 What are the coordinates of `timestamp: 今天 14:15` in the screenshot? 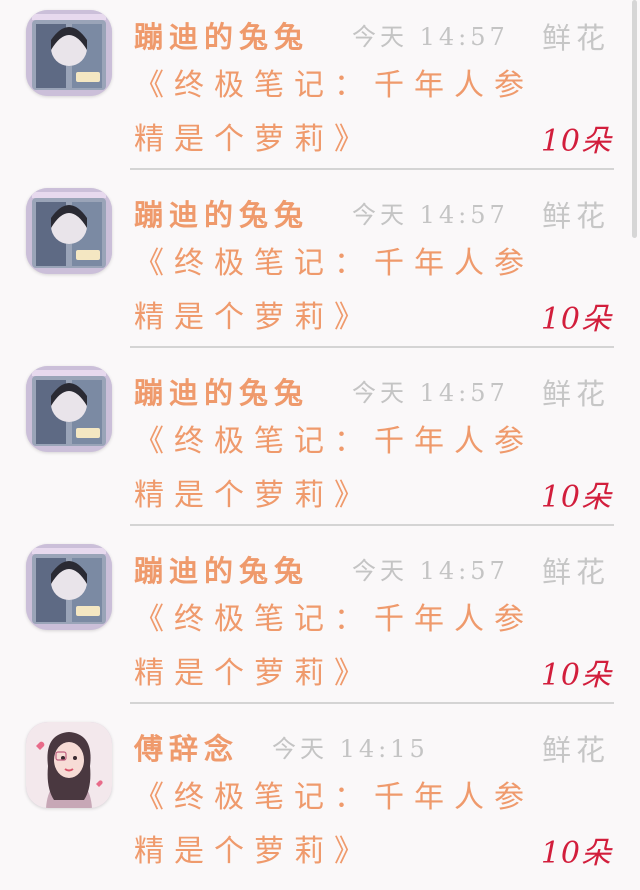 It's located at (350, 749).